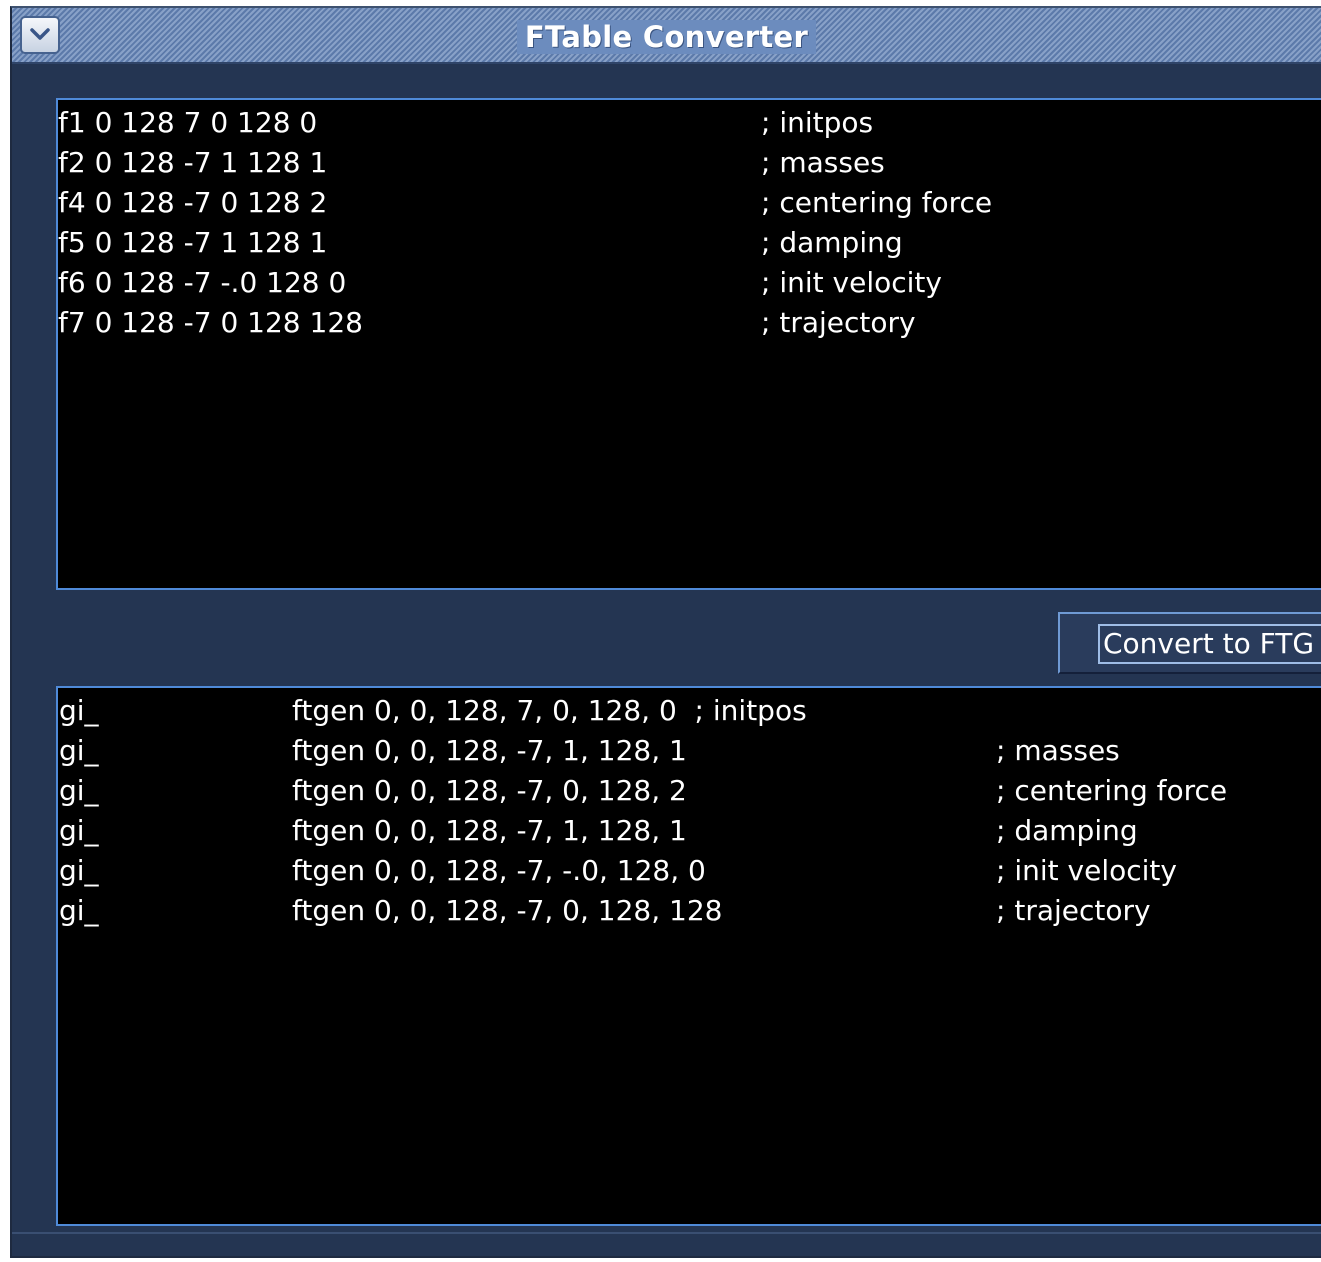 Image resolution: width=1321 pixels, height=1262 pixels. Describe the element at coordinates (1067, 830) in the screenshot. I see `output-comment: ; damping` at that location.